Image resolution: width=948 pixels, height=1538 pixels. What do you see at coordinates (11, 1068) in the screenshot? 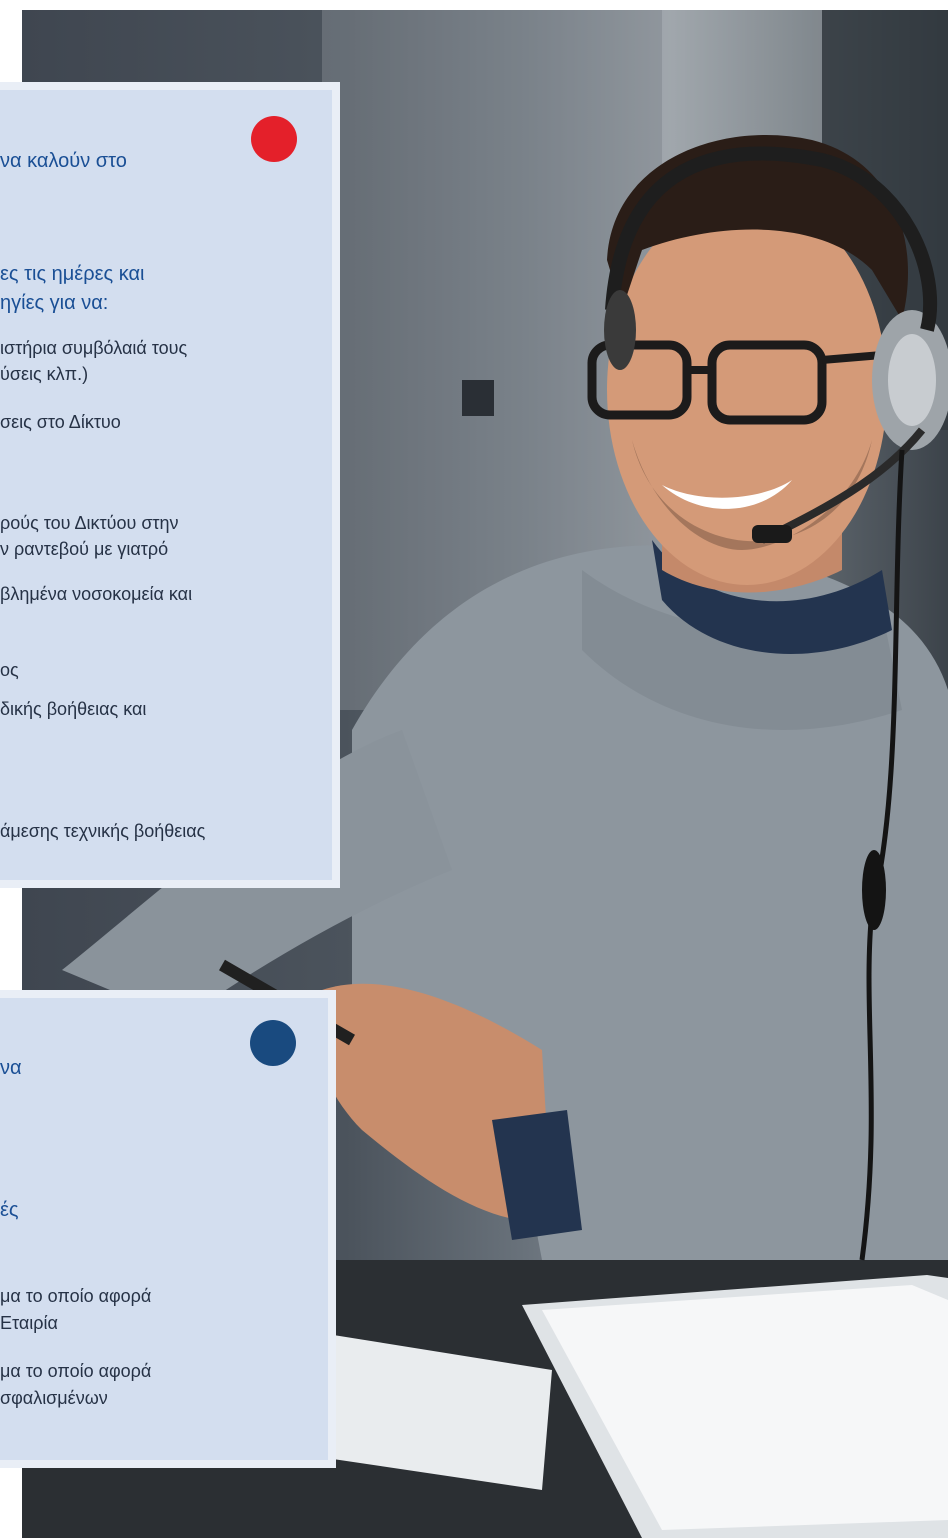
I see `card-heading-line: να` at bounding box center [11, 1068].